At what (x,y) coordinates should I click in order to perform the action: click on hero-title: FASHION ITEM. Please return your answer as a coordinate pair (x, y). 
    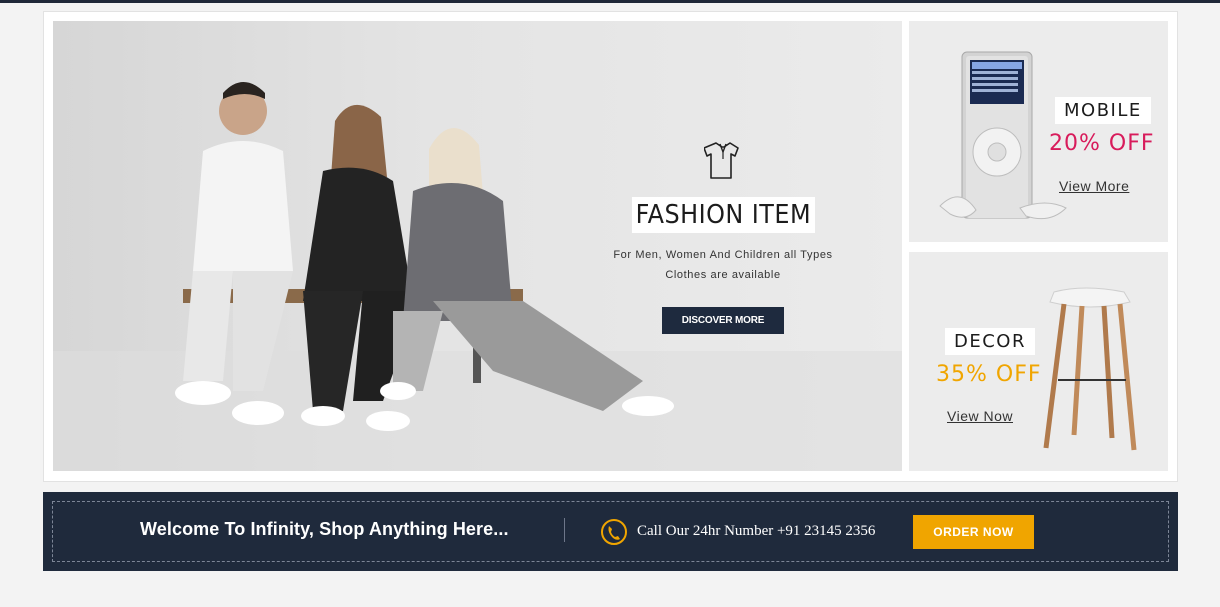
    Looking at the image, I should click on (723, 215).